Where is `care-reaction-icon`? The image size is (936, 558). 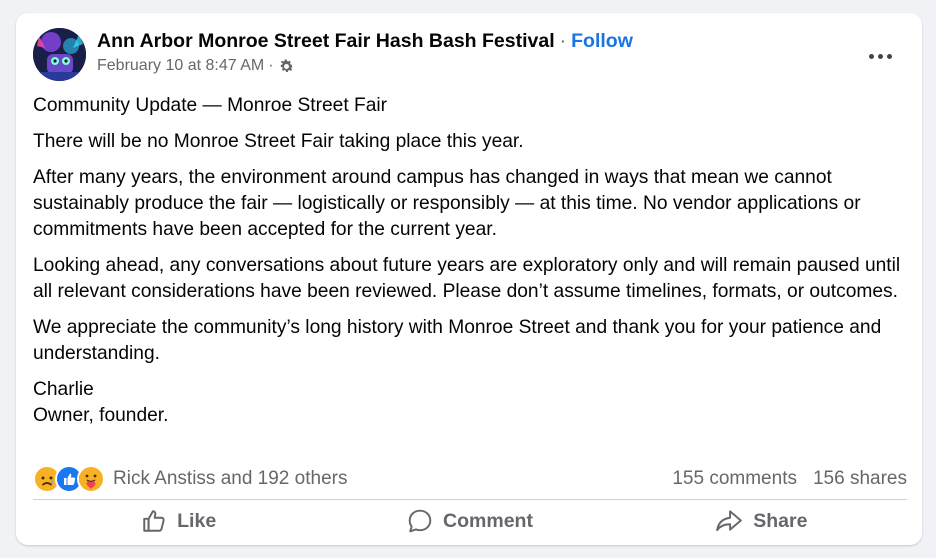
care-reaction-icon is located at coordinates (91, 479).